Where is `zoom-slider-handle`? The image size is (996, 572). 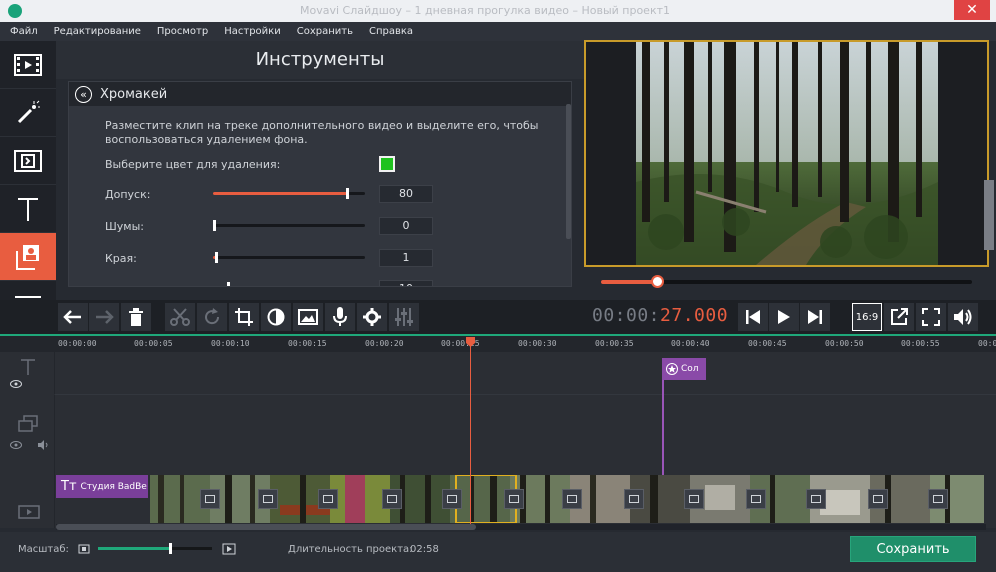
zoom-slider-handle is located at coordinates (170, 548).